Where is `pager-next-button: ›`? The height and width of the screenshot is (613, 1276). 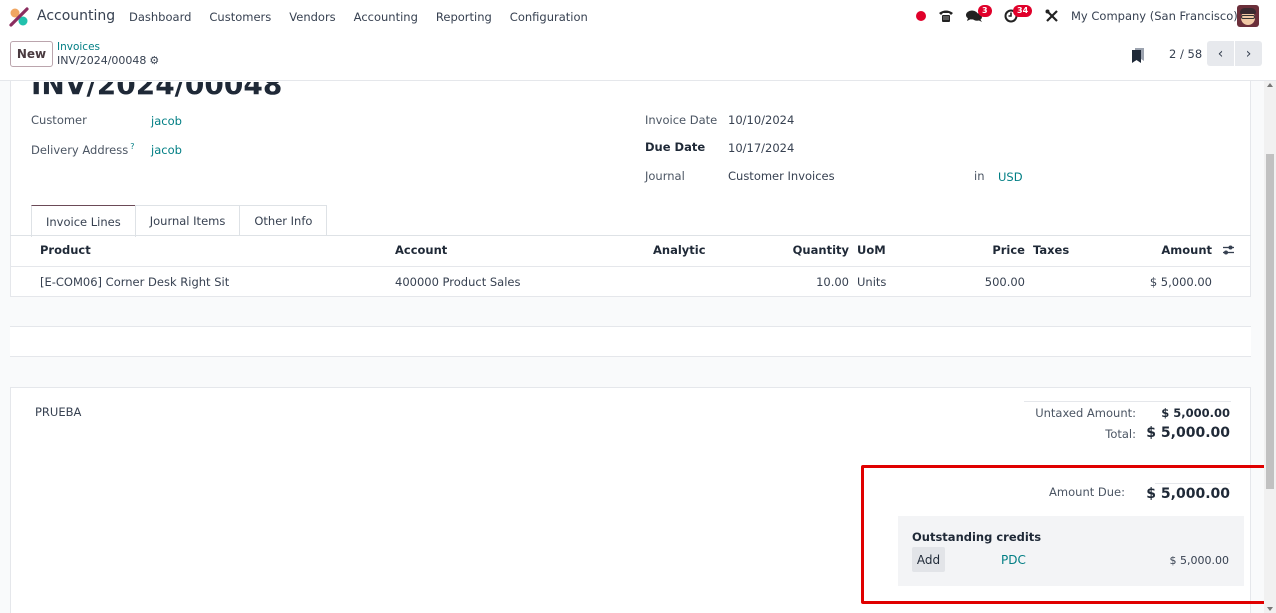
pager-next-button: › is located at coordinates (1248, 53).